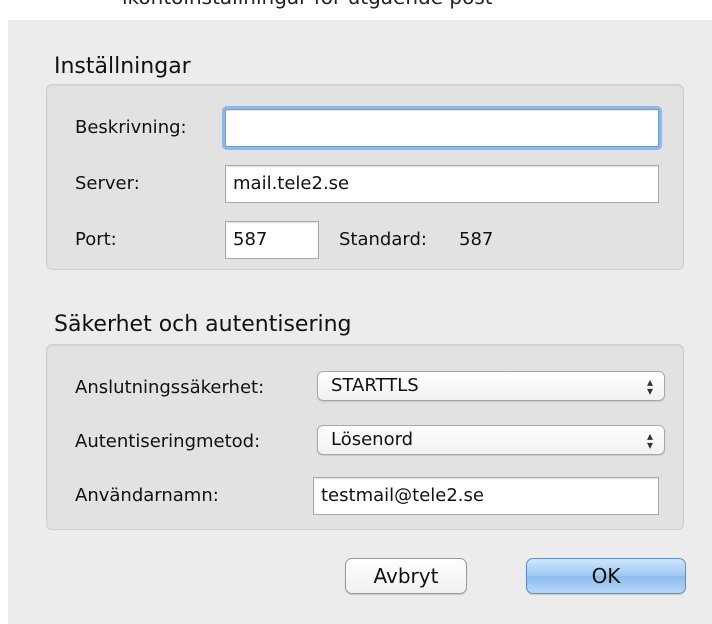 The height and width of the screenshot is (624, 712). What do you see at coordinates (406, 576) in the screenshot?
I see `cancel-button: Avbryt` at bounding box center [406, 576].